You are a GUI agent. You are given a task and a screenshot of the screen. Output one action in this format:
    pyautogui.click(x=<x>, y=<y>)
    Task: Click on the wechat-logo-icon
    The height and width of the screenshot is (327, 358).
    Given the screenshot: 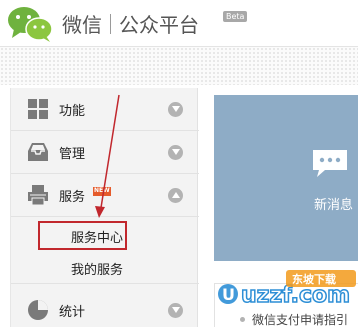 What is the action you would take?
    pyautogui.click(x=30, y=24)
    